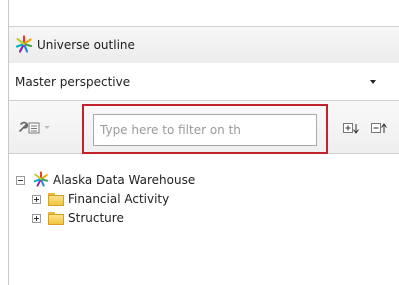 The width and height of the screenshot is (399, 285). Describe the element at coordinates (86, 45) in the screenshot. I see `panel-title: Universe outline` at that location.